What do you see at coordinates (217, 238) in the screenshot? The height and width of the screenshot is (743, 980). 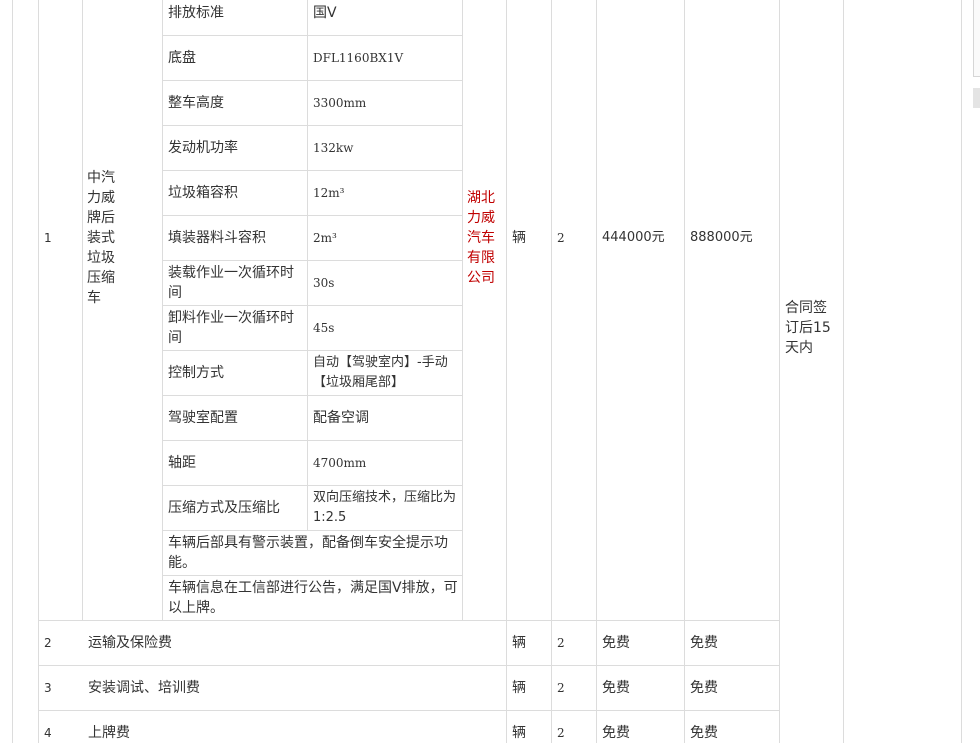 I see `spec-label: 填装器料斗容积` at bounding box center [217, 238].